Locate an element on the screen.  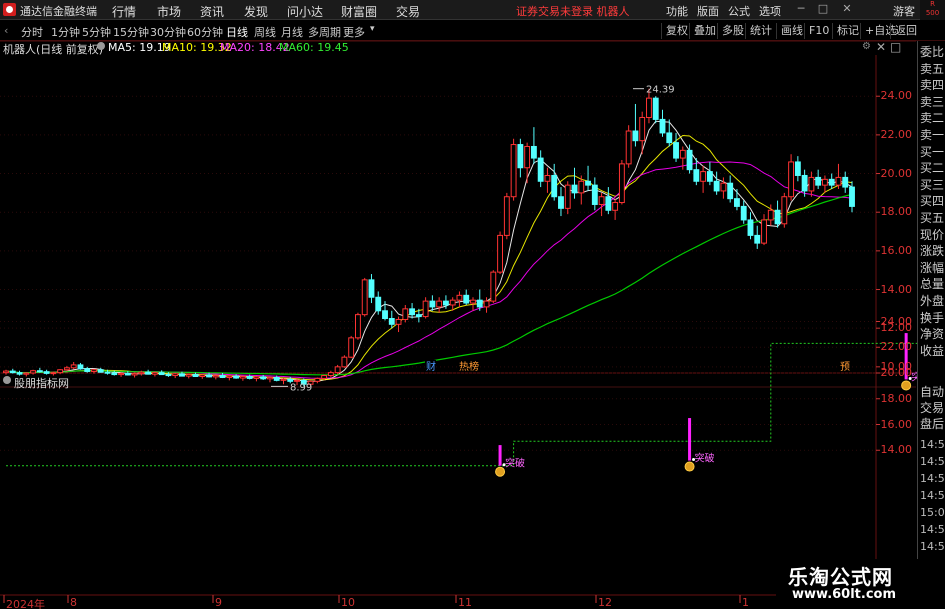
trade-time: 14:58 is located at coordinates (932, 546).